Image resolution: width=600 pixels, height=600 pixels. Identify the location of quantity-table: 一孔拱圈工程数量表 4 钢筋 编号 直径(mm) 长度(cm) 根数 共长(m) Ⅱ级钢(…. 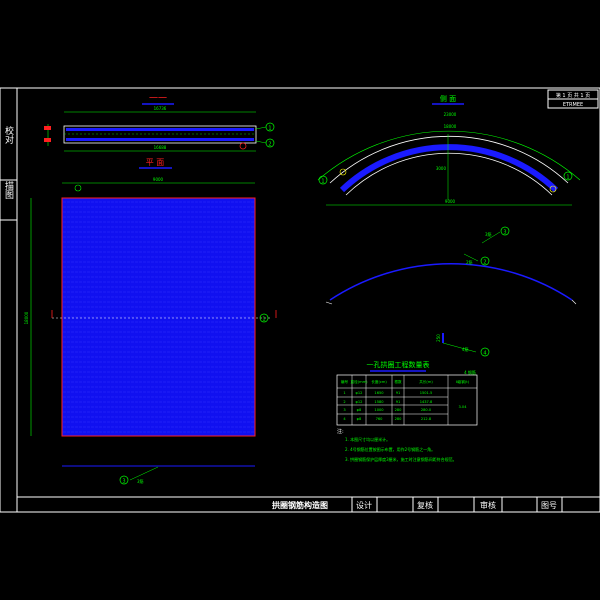
(407, 393).